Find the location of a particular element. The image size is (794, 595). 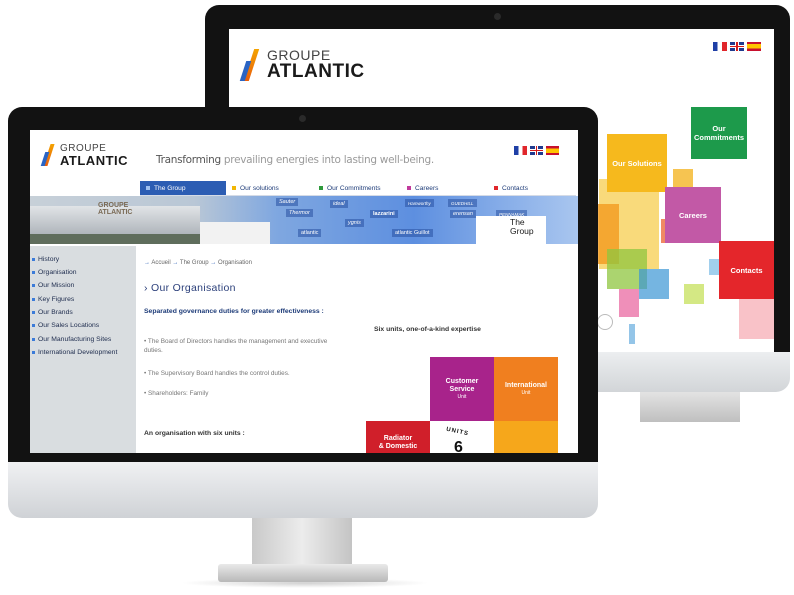

brand-chip: lazzarini is located at coordinates (384, 214).